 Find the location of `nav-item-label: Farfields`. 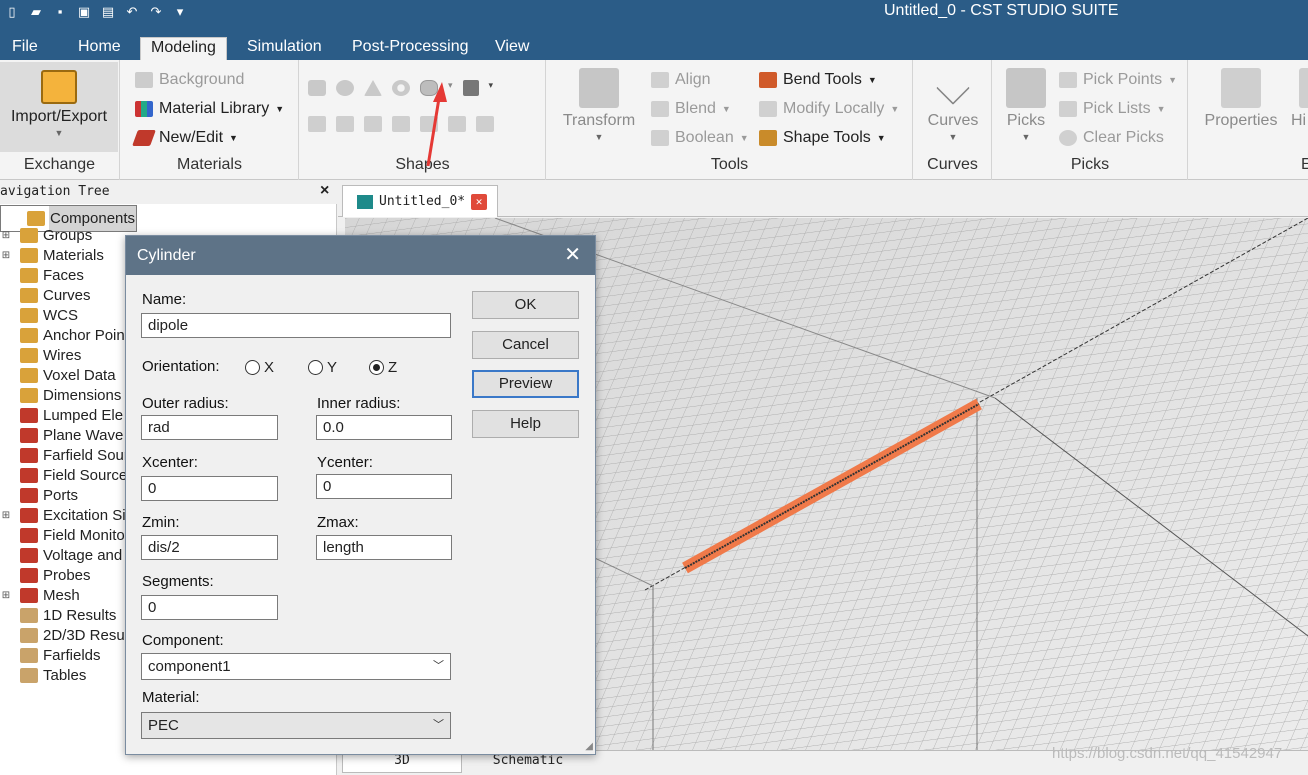

nav-item-label: Farfields is located at coordinates (72, 655).